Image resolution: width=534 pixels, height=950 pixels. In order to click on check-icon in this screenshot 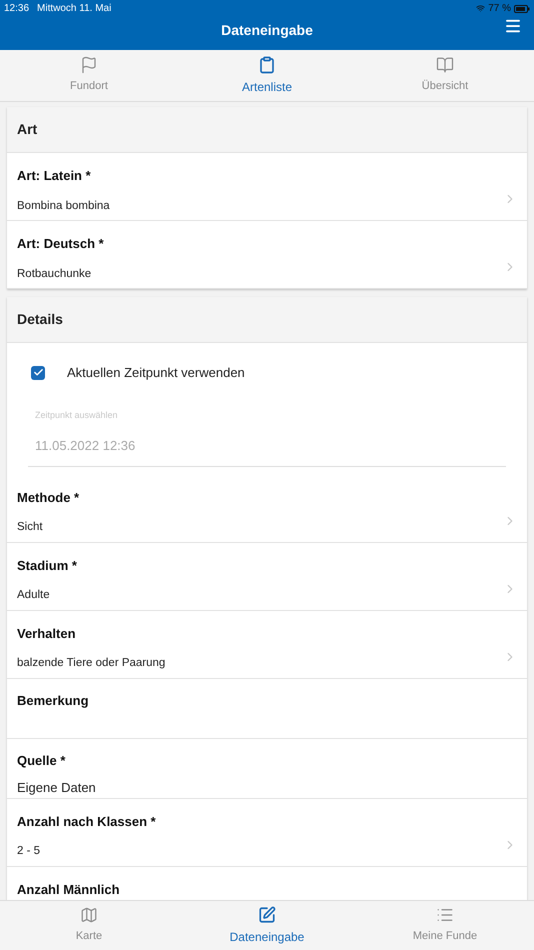, I will do `click(38, 372)`.